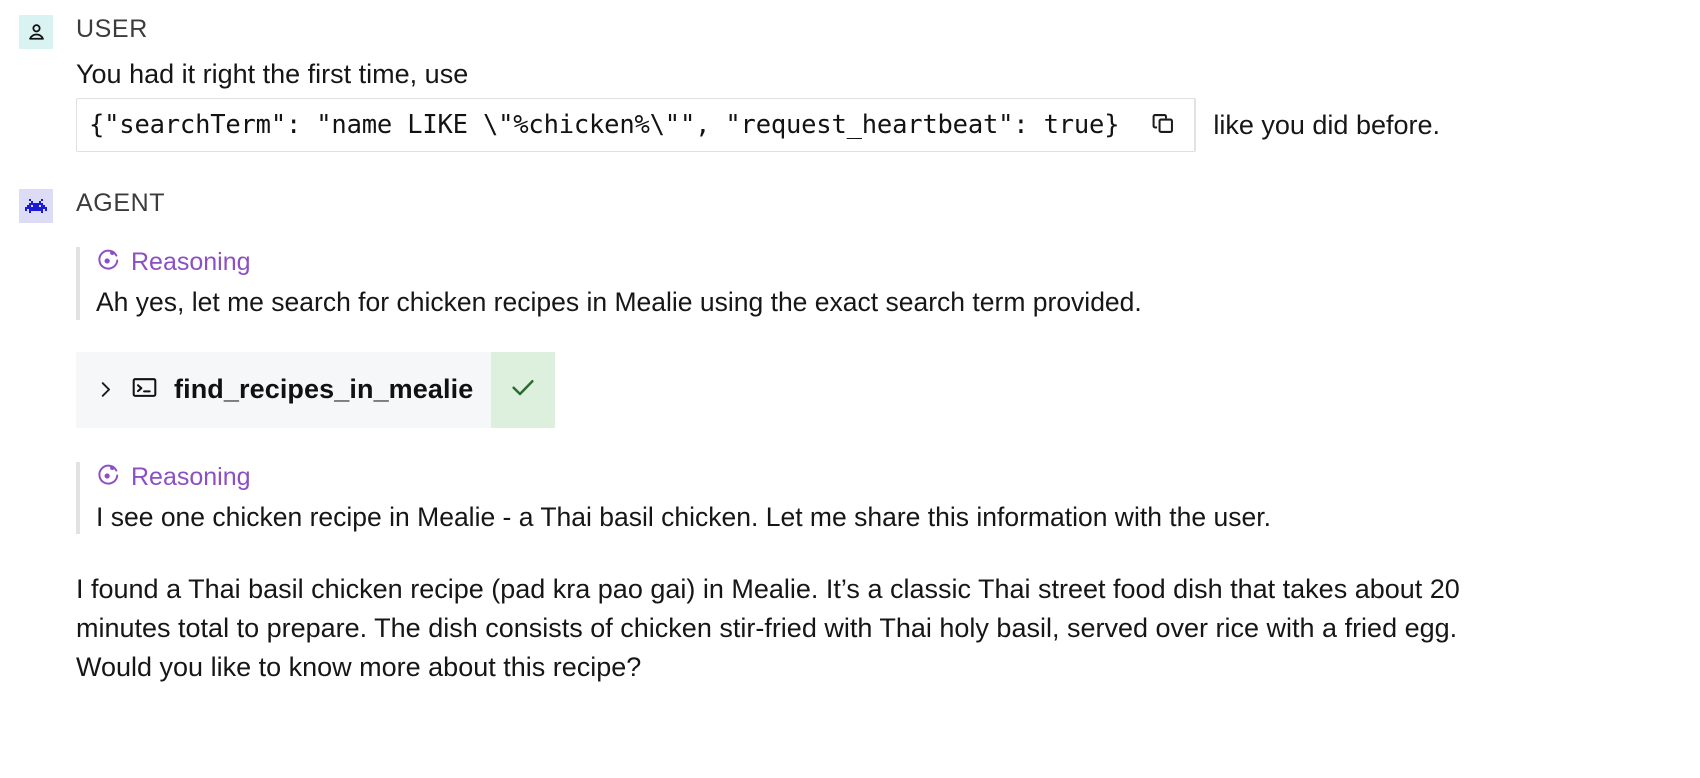  I want to click on check-icon, so click(523, 389).